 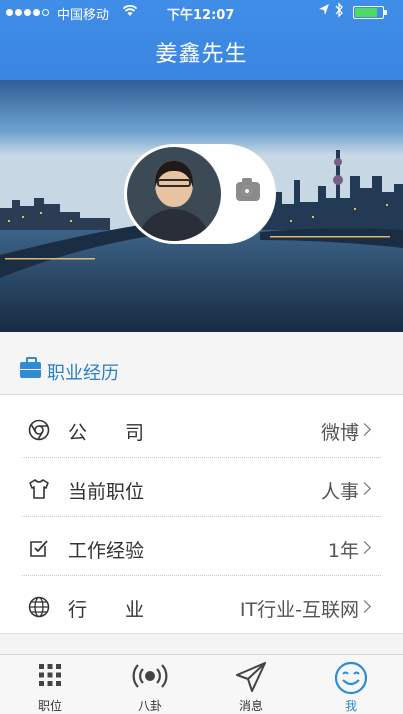 What do you see at coordinates (106, 551) in the screenshot?
I see `row-label: 工作经验` at bounding box center [106, 551].